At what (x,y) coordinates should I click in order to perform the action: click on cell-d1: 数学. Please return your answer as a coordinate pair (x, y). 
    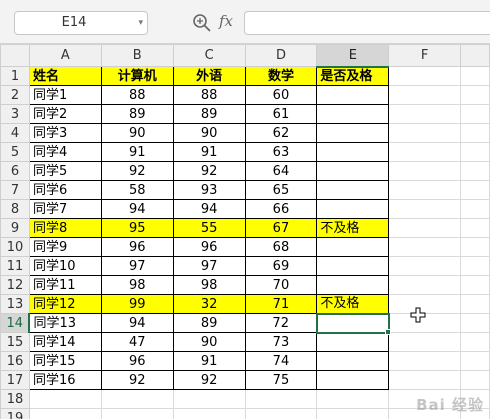
    Looking at the image, I should click on (281, 76).